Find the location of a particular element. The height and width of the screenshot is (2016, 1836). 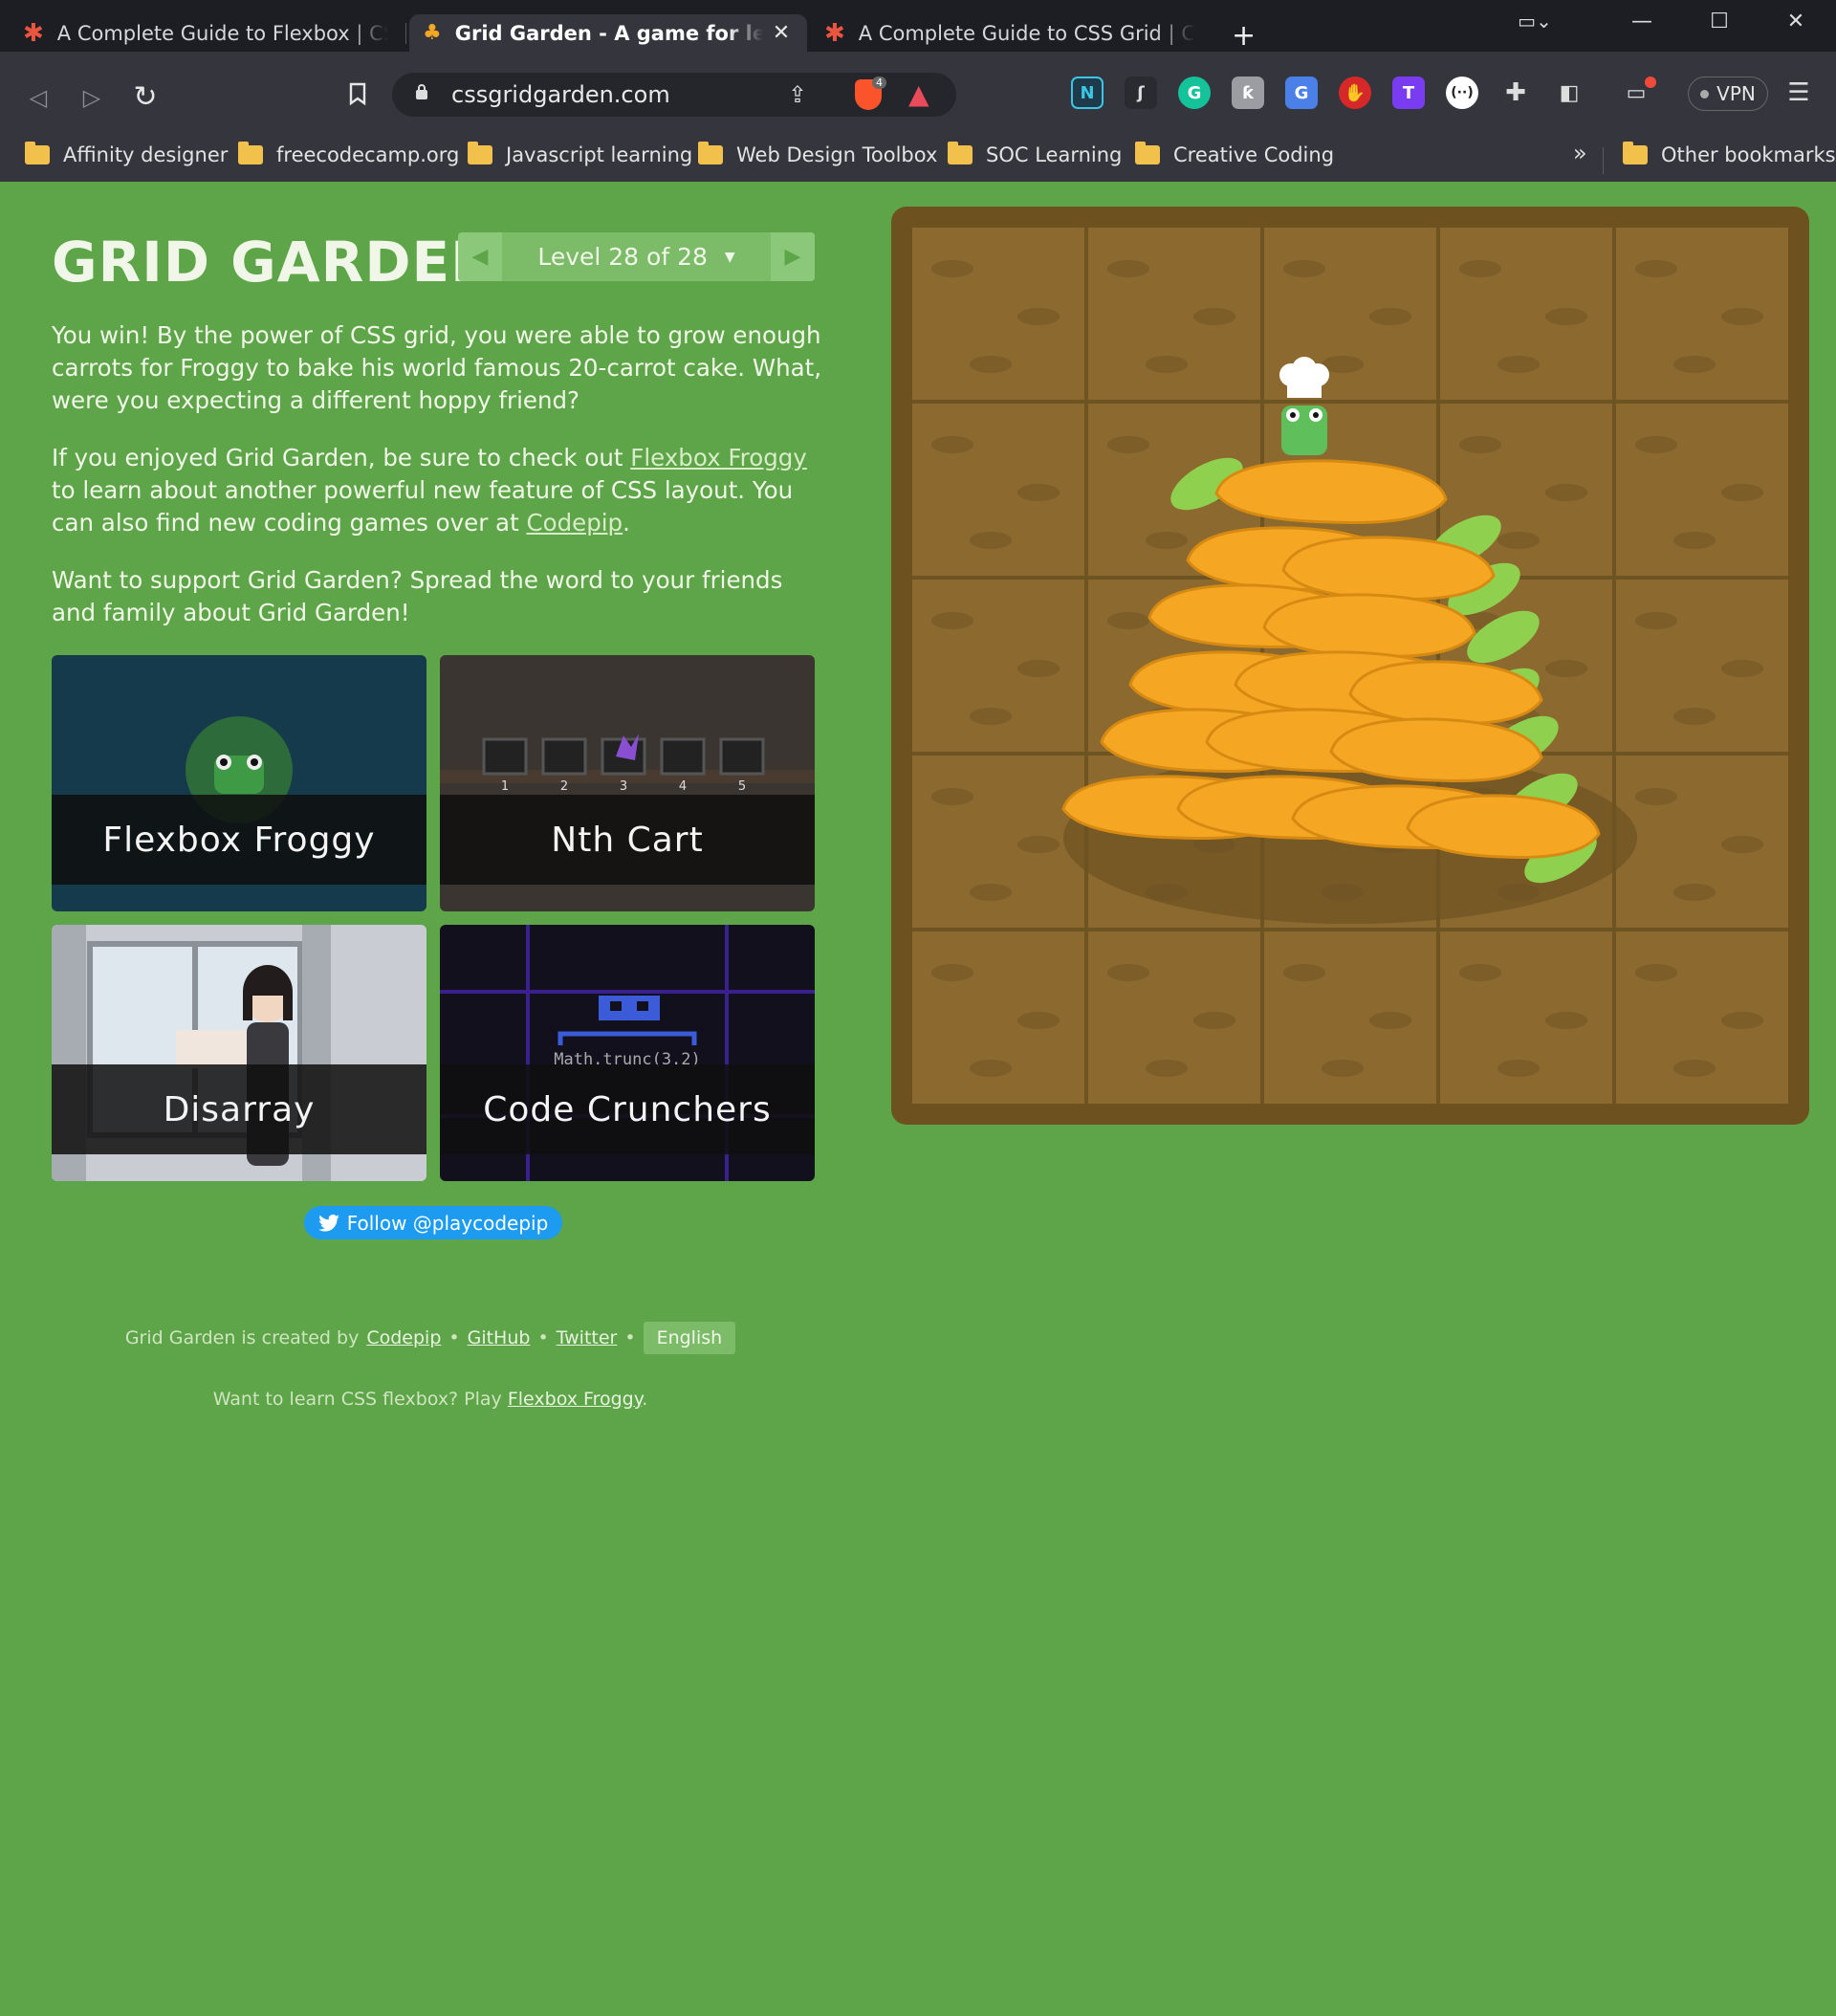

level-label: Level 28 of 28 is located at coordinates (622, 257).